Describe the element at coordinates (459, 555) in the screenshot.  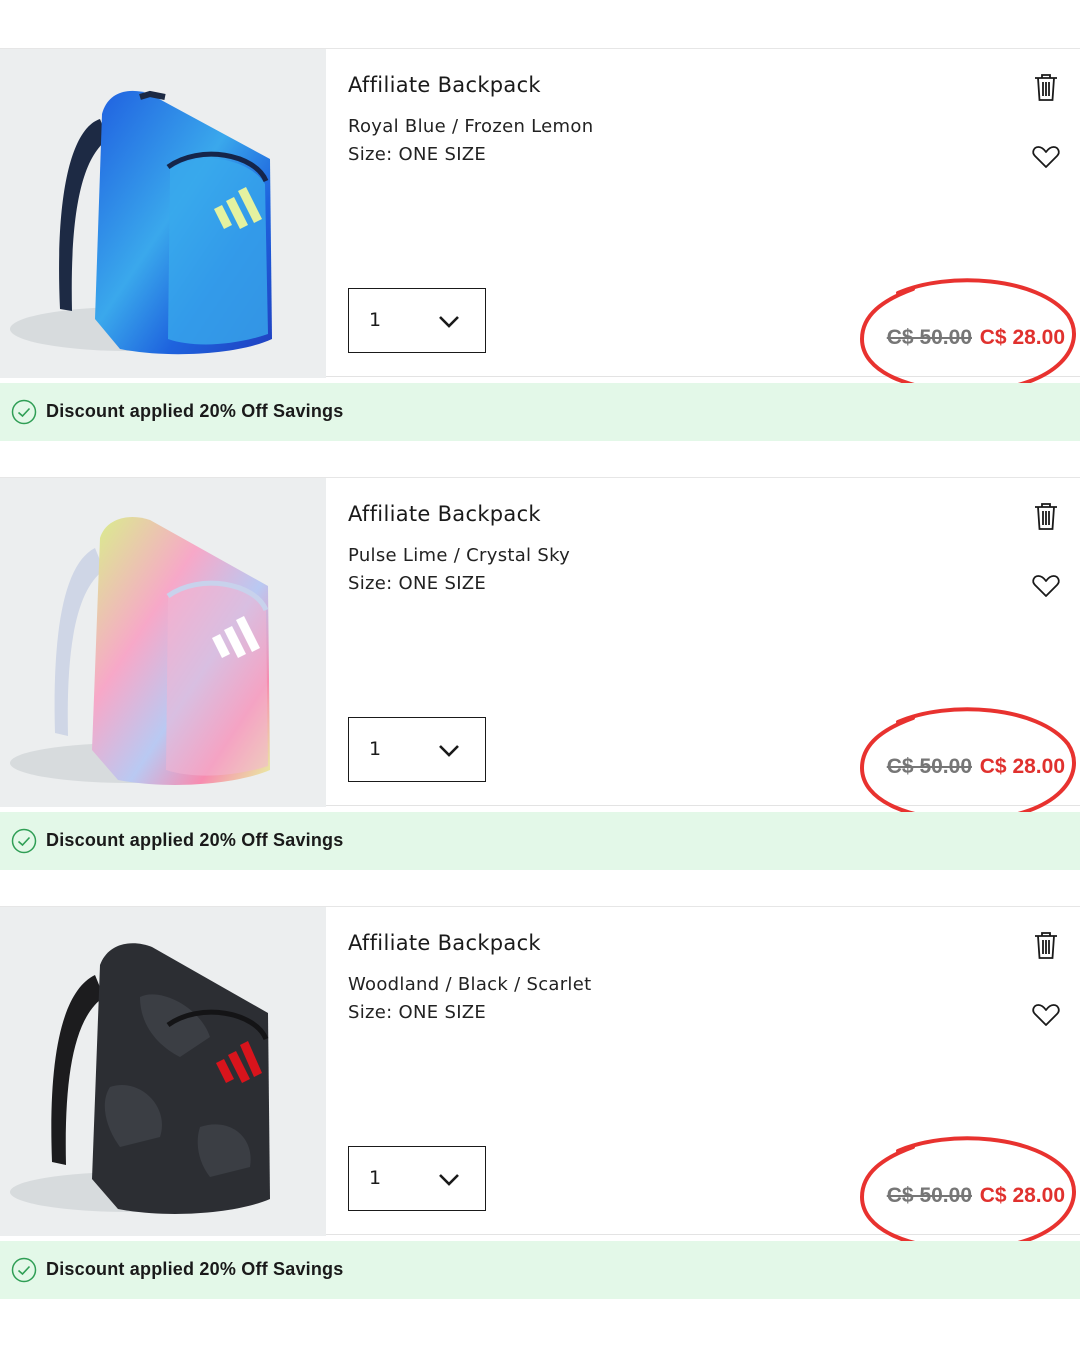
I see `product-color: Pulse Lime / Crystal Sky` at that location.